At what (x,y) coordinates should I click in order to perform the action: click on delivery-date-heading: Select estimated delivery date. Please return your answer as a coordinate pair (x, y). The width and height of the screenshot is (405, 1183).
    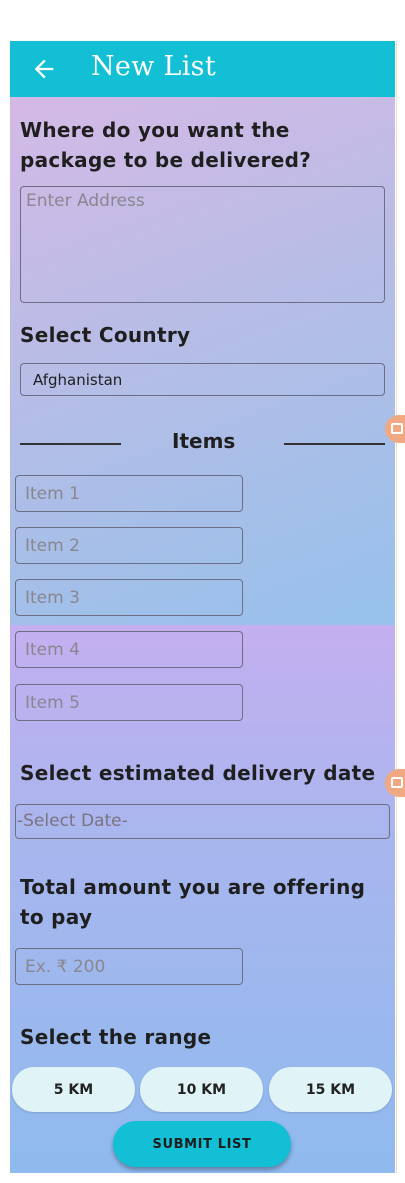
    Looking at the image, I should click on (198, 773).